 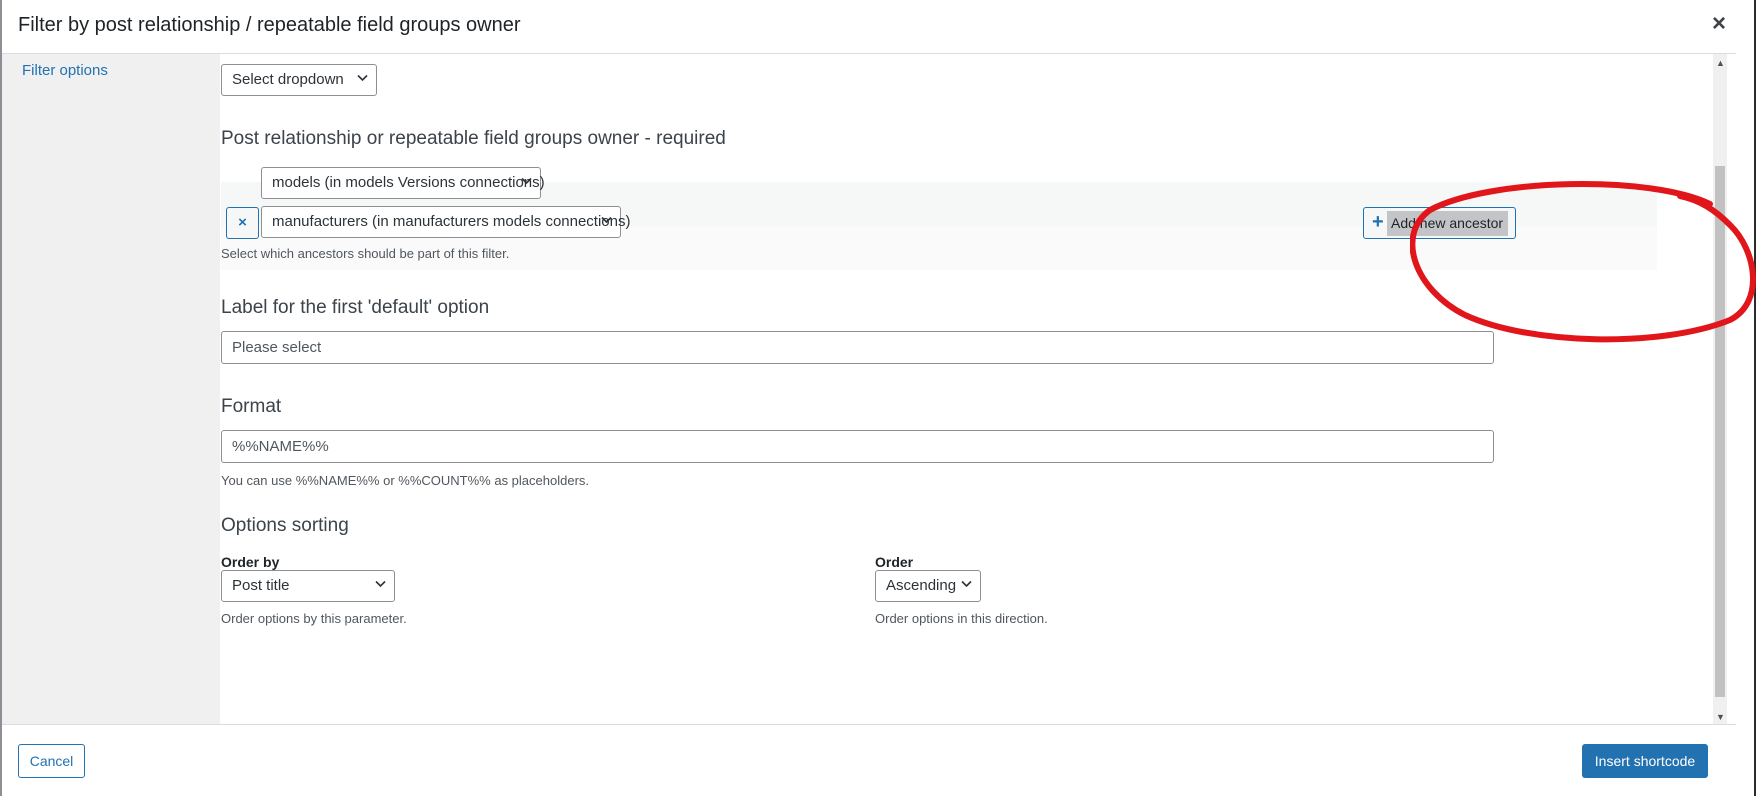 I want to click on order-by-label: Order by, so click(x=250, y=562).